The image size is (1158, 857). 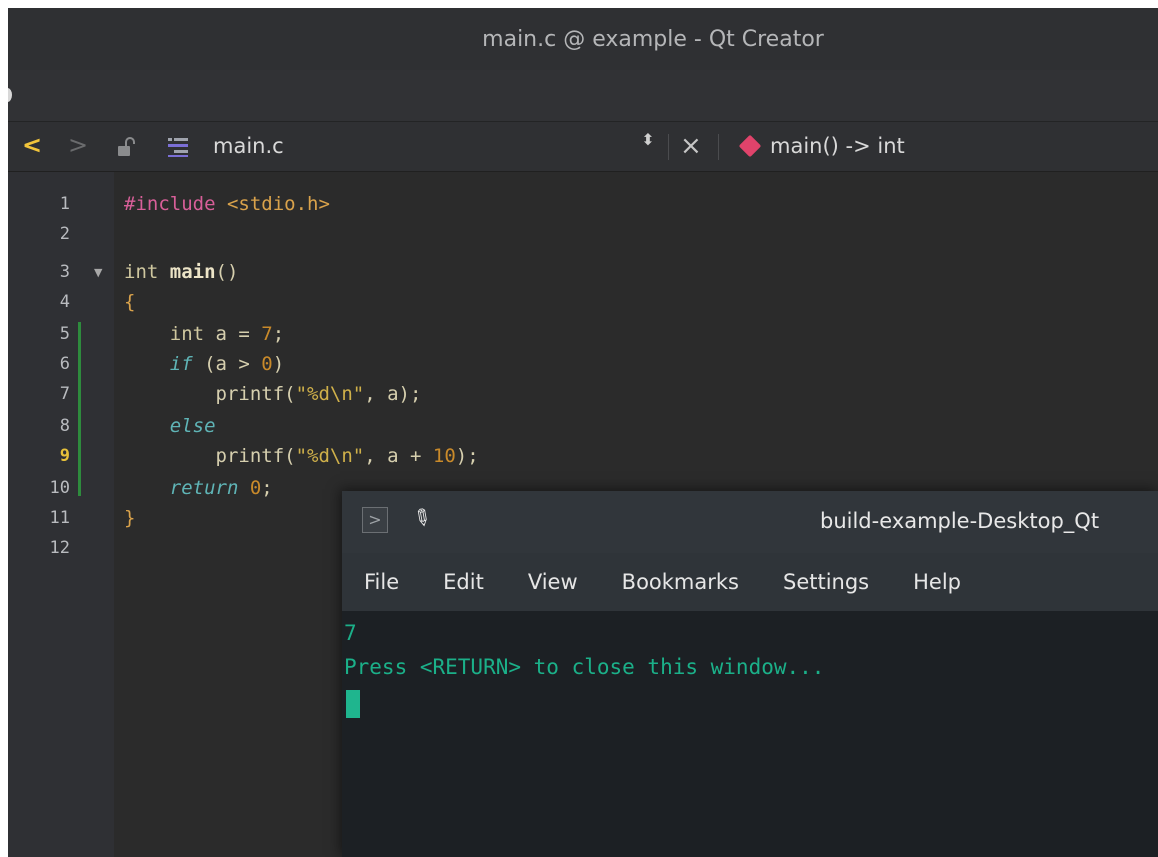 I want to click on line-number: 8, so click(x=64, y=426).